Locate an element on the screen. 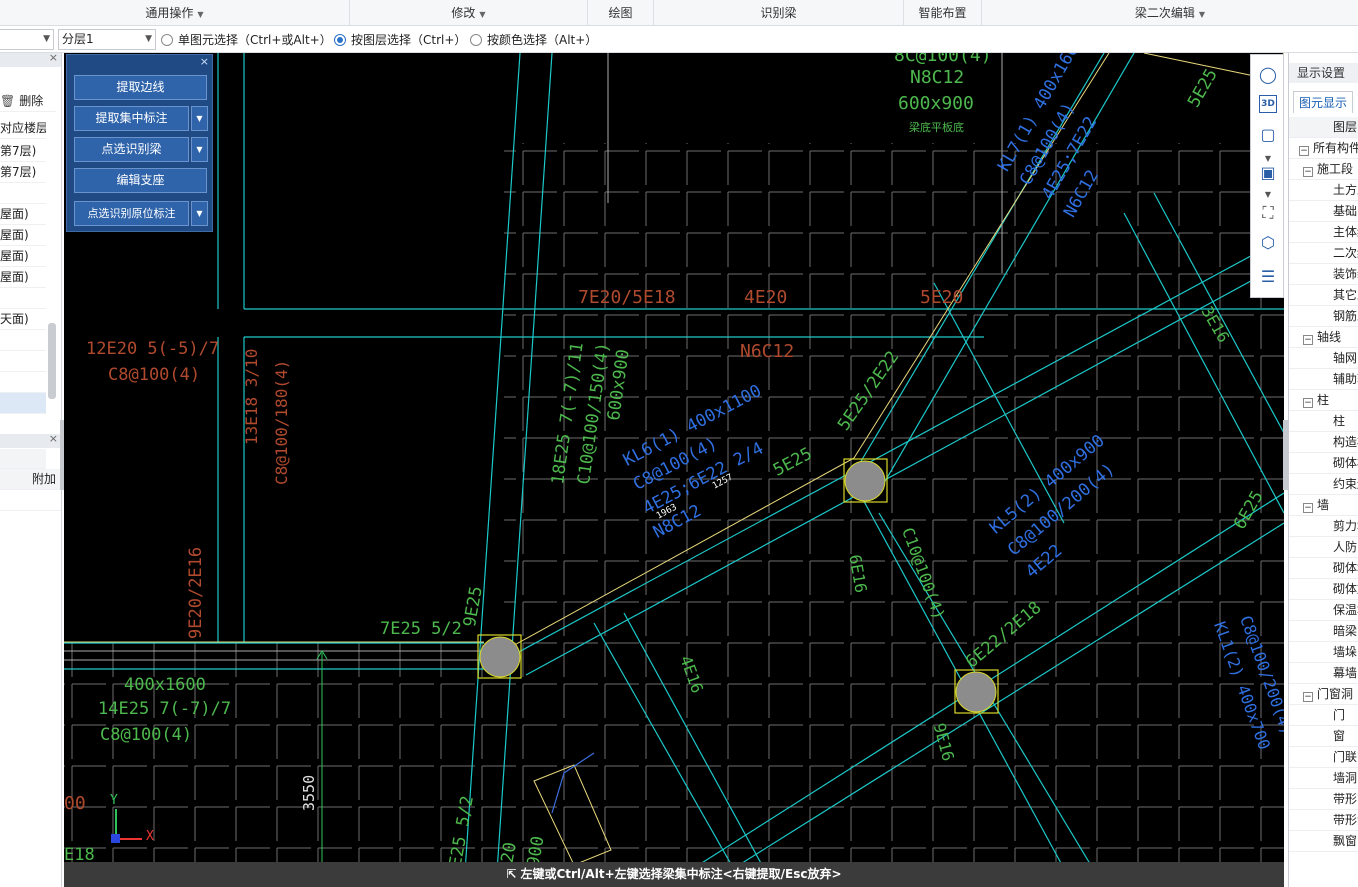 The height and width of the screenshot is (887, 1358). tree-item: 幕墙 is located at coordinates (1323, 673).